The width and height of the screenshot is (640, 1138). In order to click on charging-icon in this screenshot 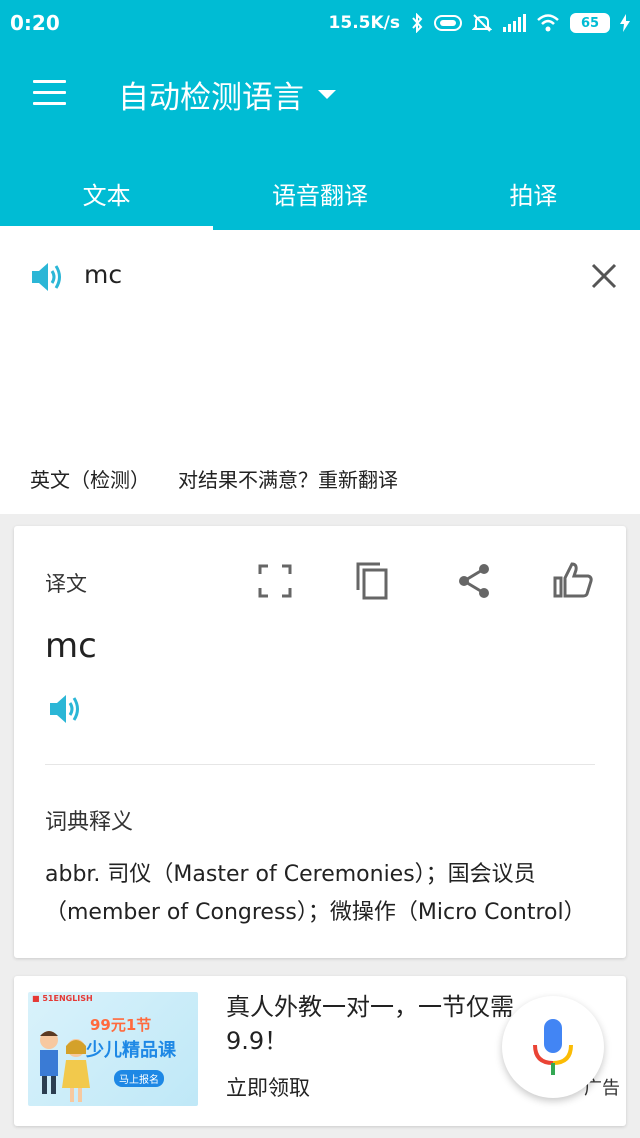, I will do `click(625, 23)`.